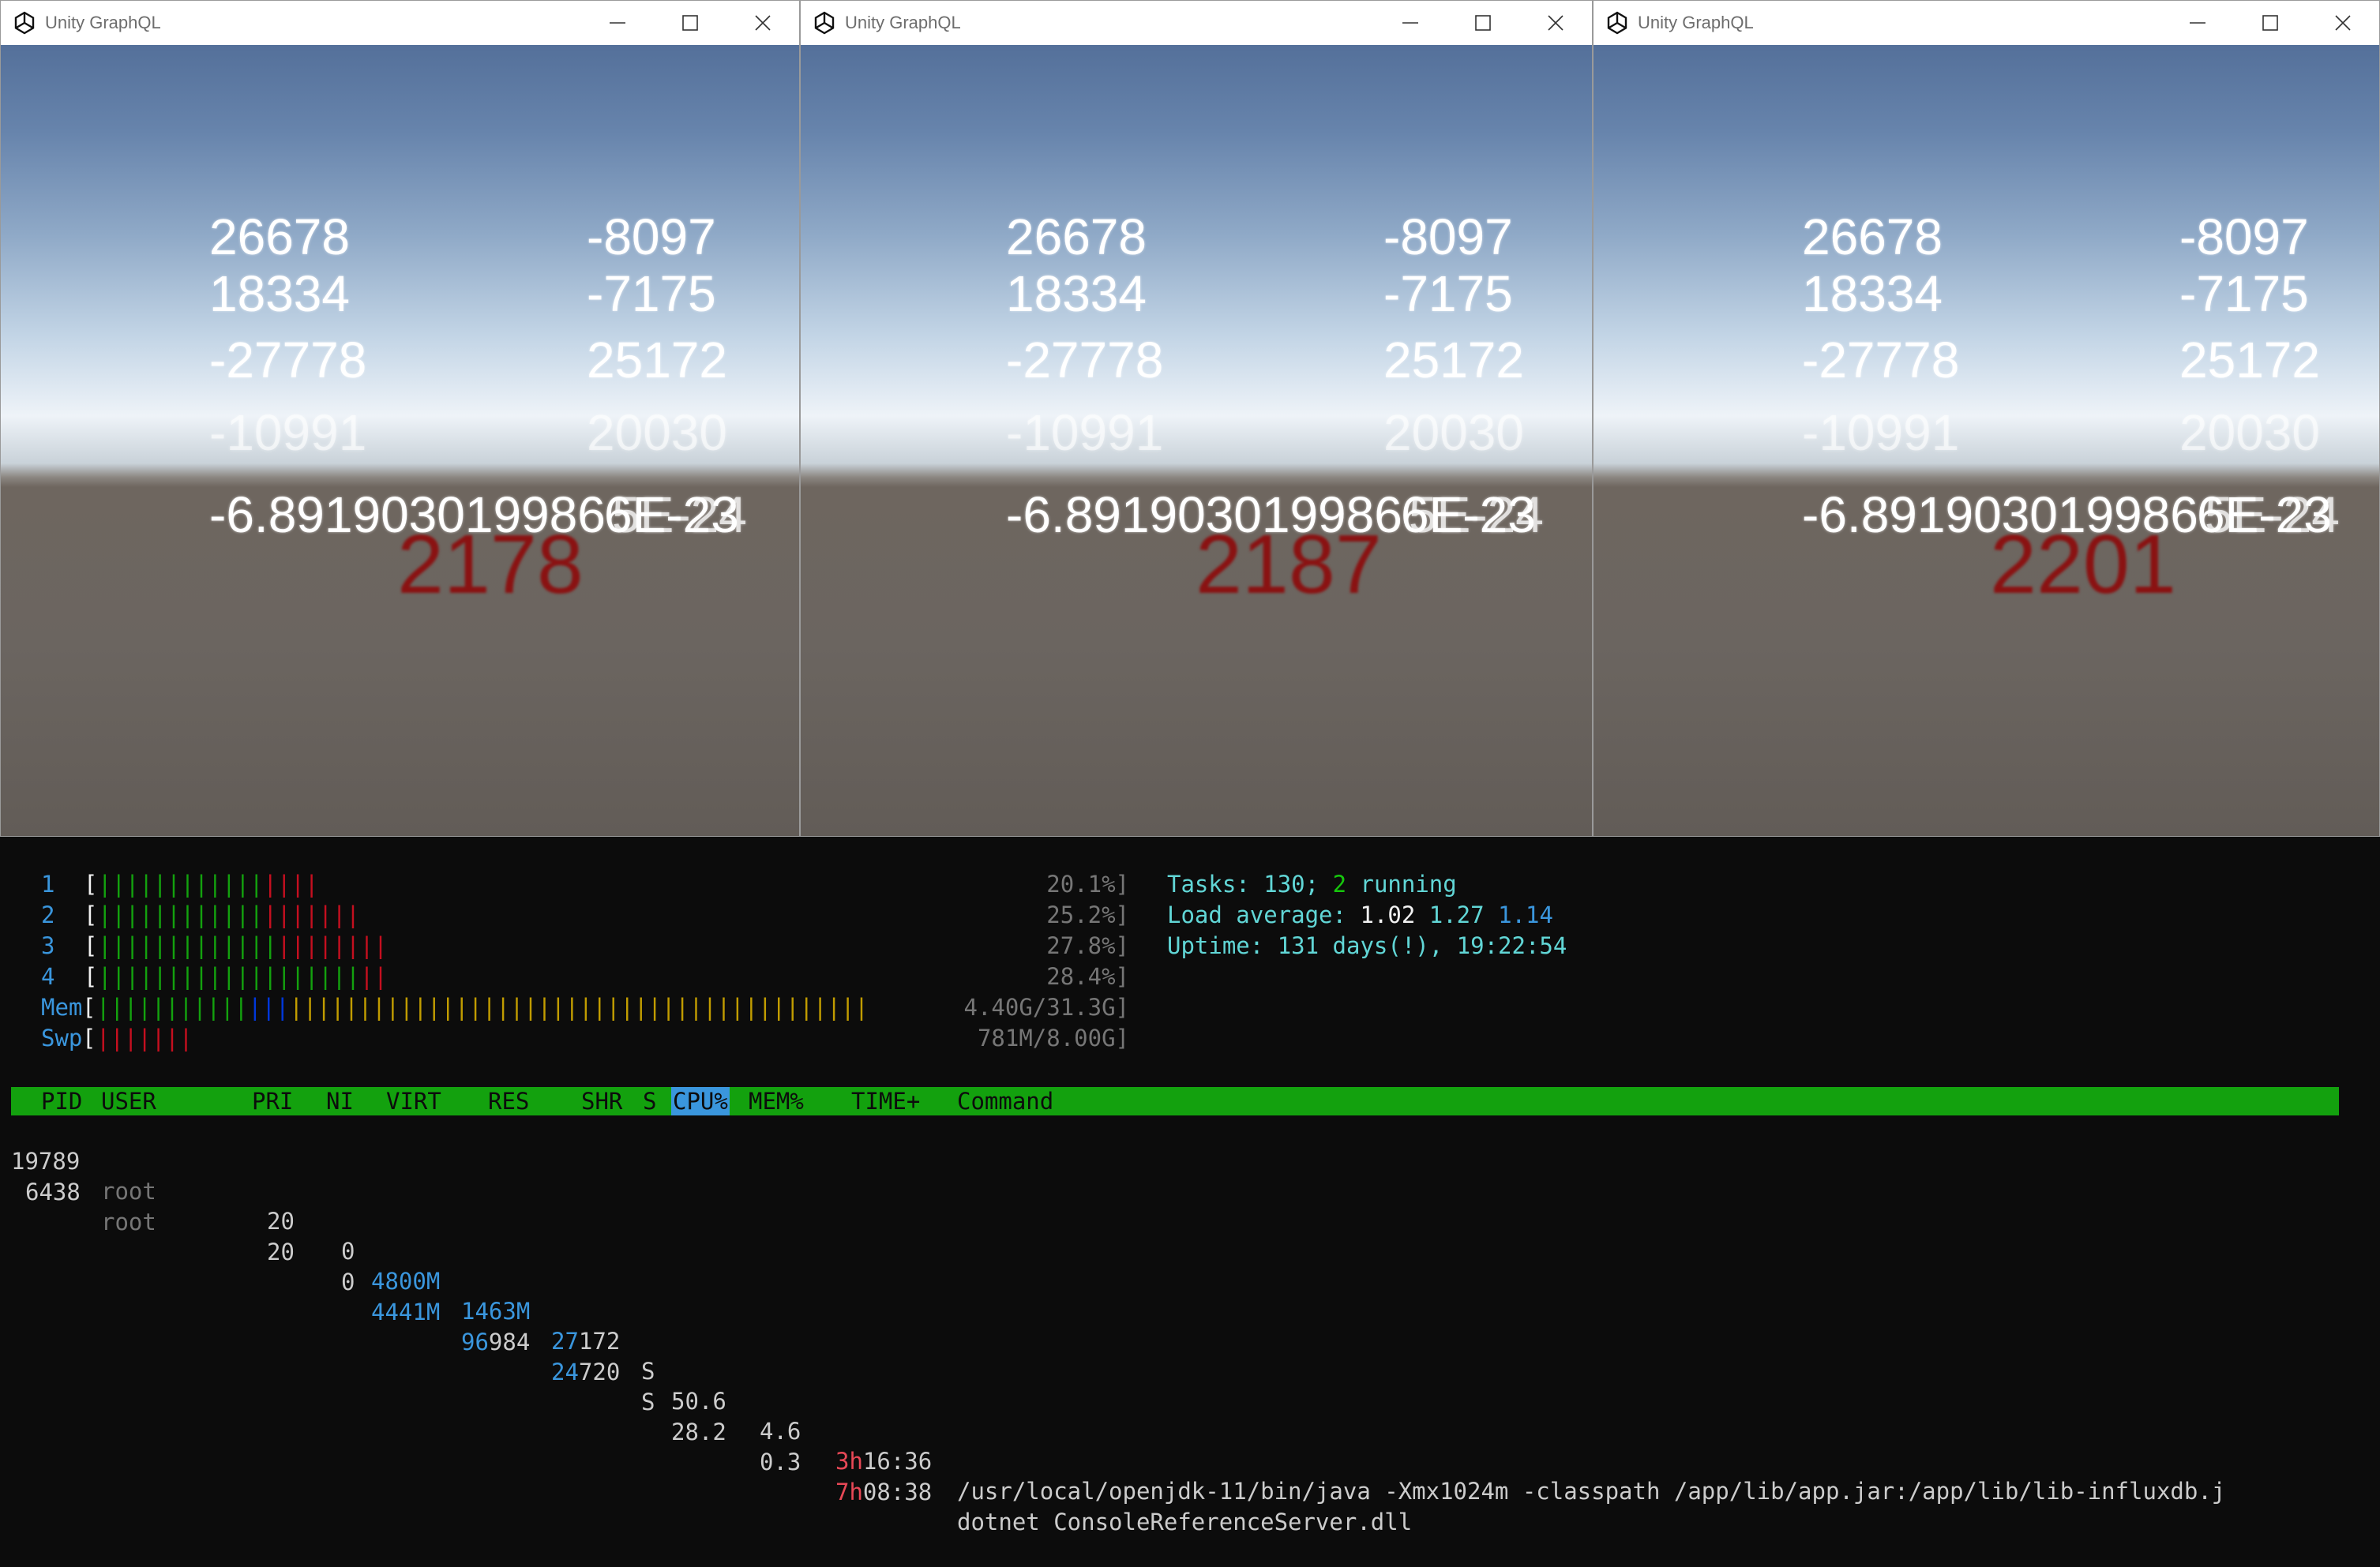 This screenshot has width=2380, height=1567. What do you see at coordinates (564, 884) in the screenshot?
I see `meter-row: 1 [|||||||||||||||| 20.1%]` at bounding box center [564, 884].